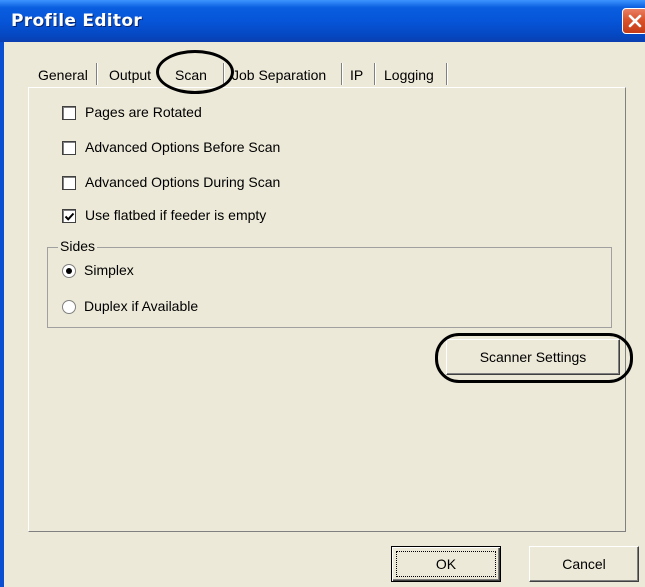 The width and height of the screenshot is (645, 587). What do you see at coordinates (409, 75) in the screenshot?
I see `tab-logging: Logging` at bounding box center [409, 75].